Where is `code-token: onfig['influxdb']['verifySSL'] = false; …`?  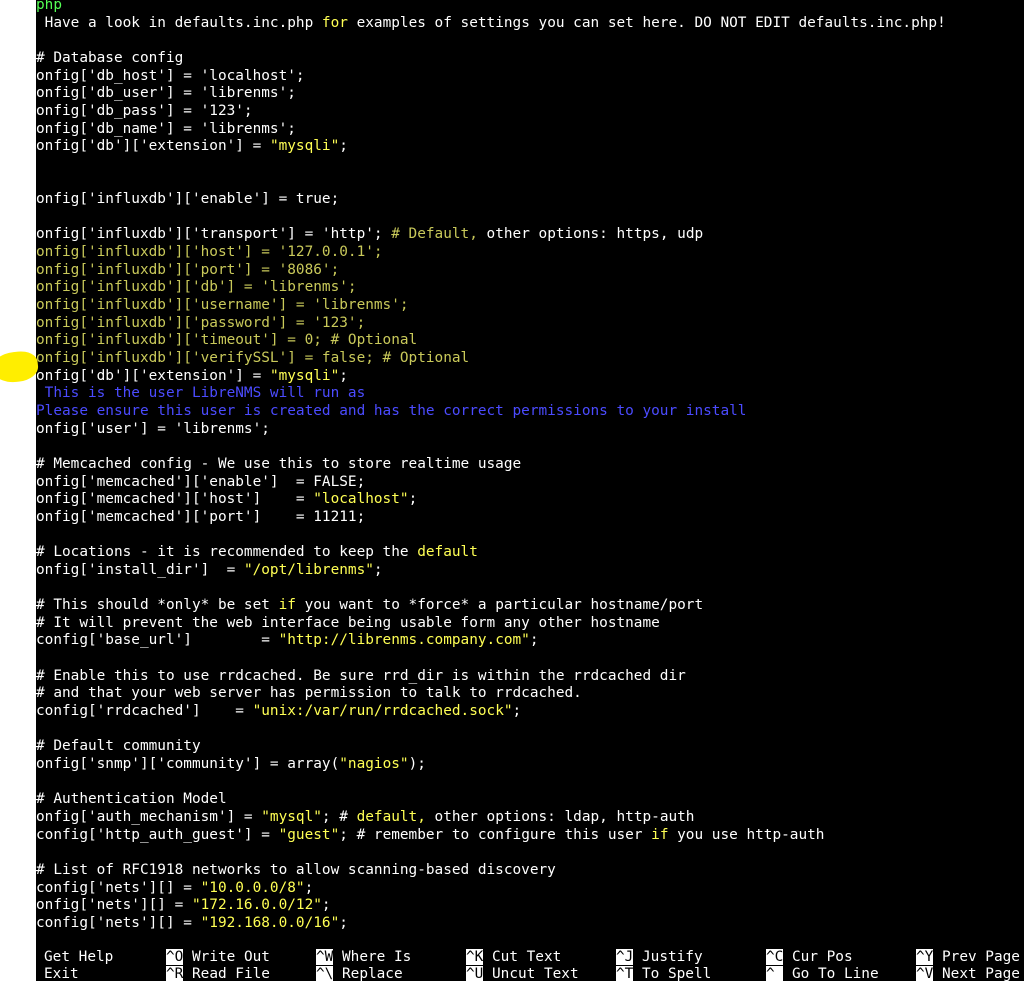 code-token: onfig['influxdb']['verifySSL'] = false; … is located at coordinates (253, 358).